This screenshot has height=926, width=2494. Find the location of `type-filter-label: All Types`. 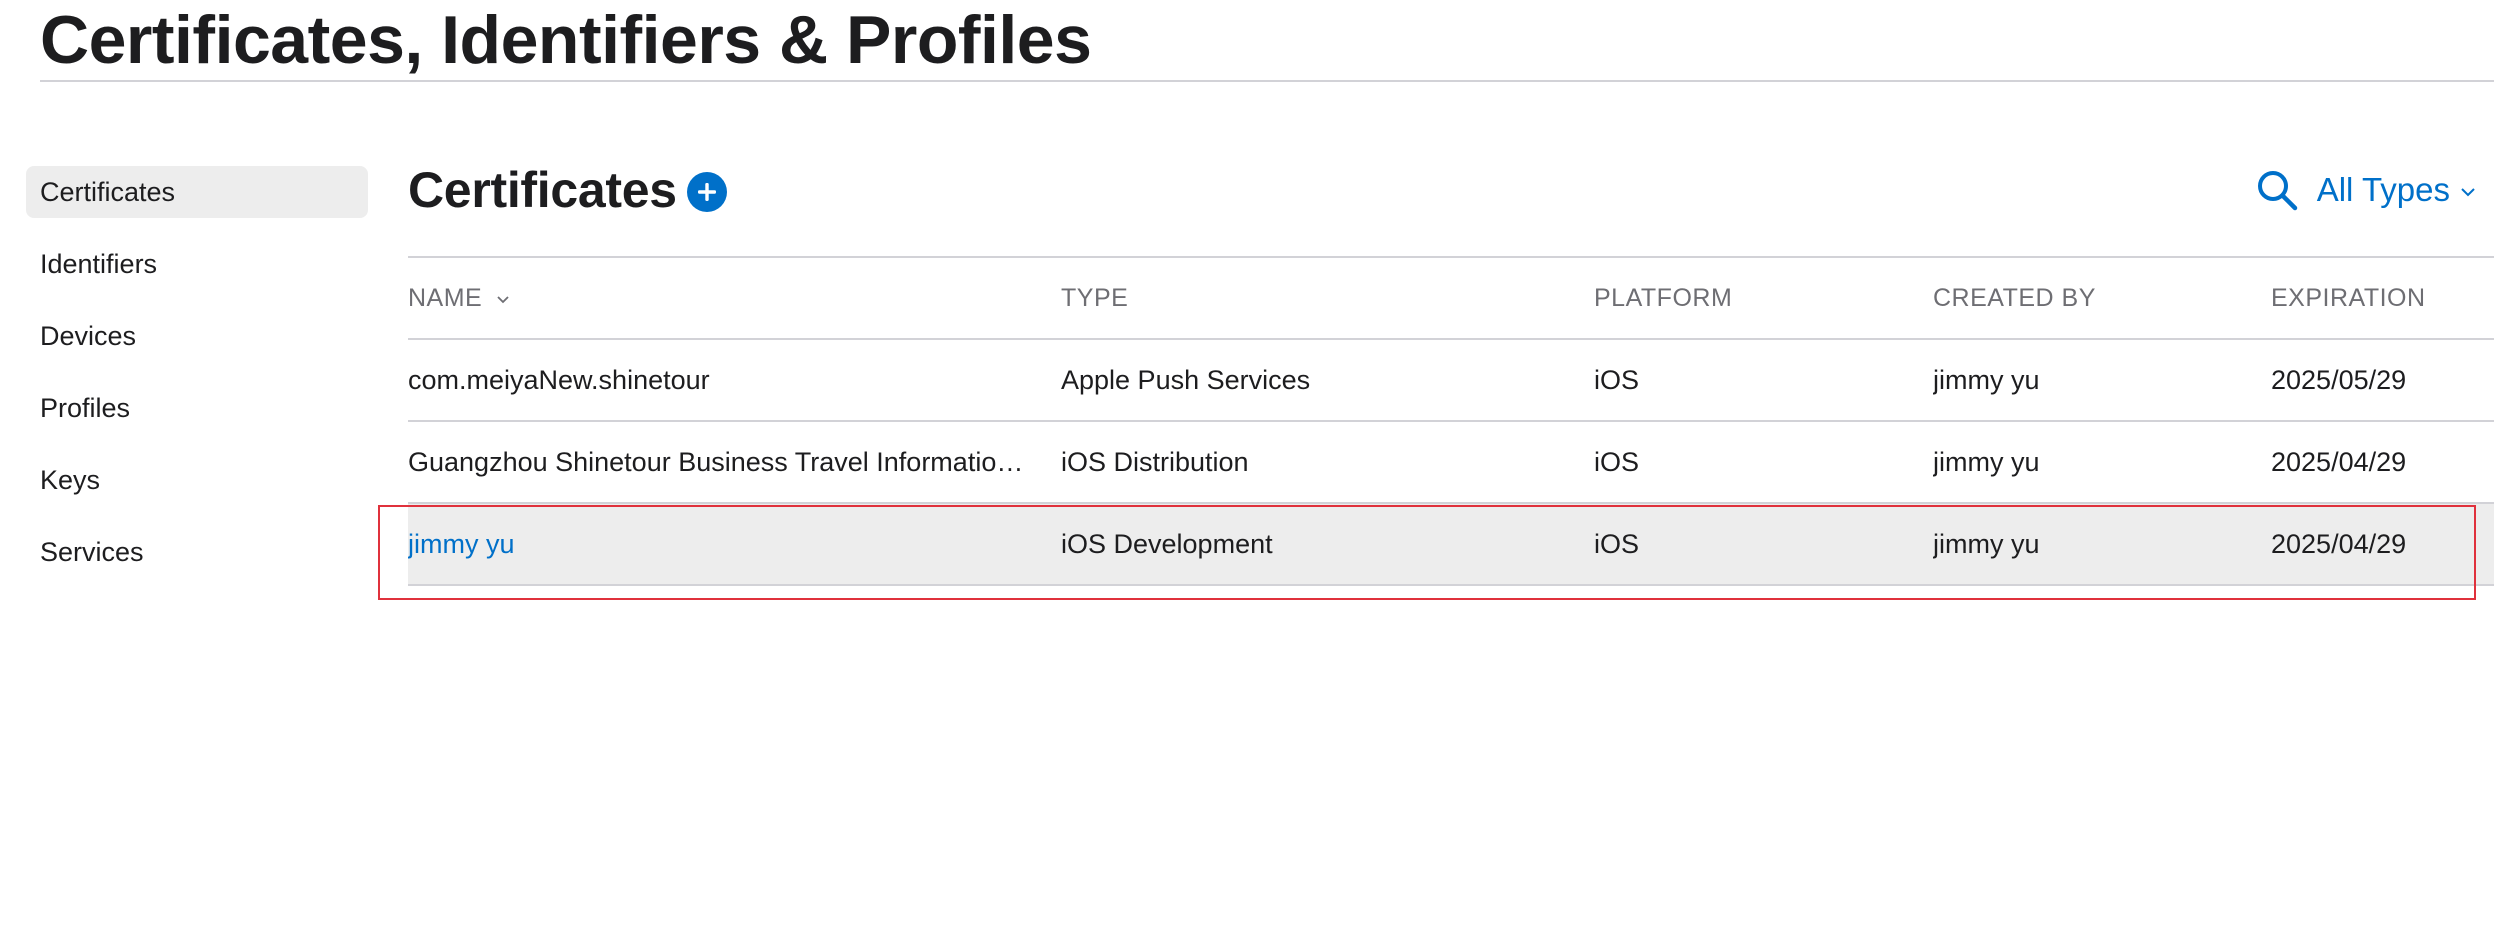

type-filter-label: All Types is located at coordinates (2383, 189).